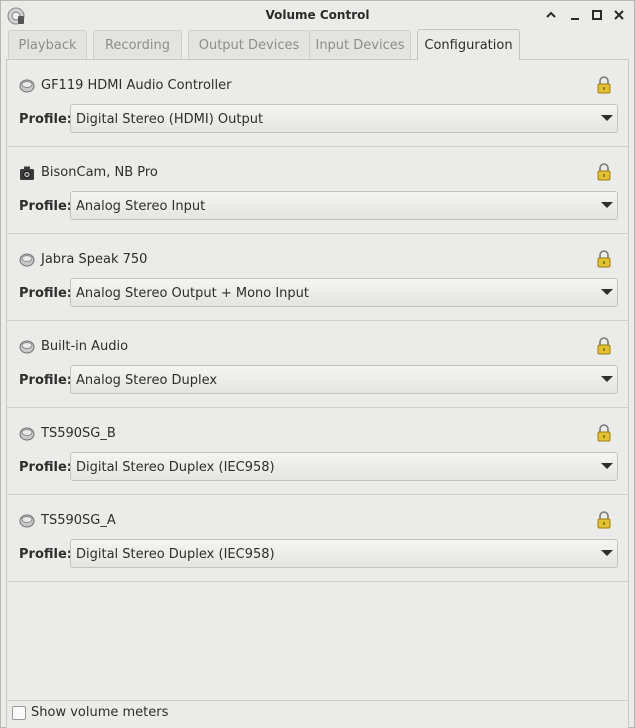  What do you see at coordinates (575, 19) in the screenshot?
I see `minimize-icon` at bounding box center [575, 19].